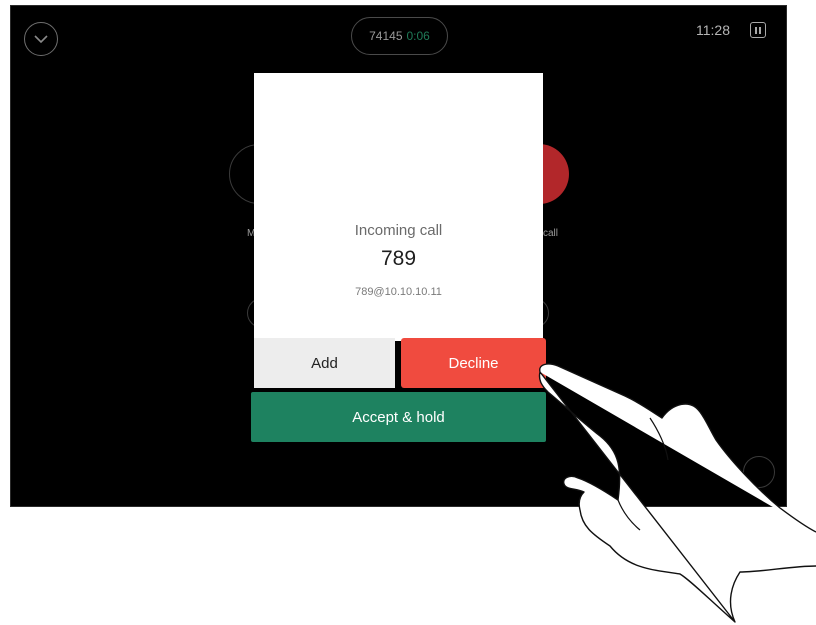 This screenshot has height=625, width=816. I want to click on chevron-down-icon, so click(41, 39).